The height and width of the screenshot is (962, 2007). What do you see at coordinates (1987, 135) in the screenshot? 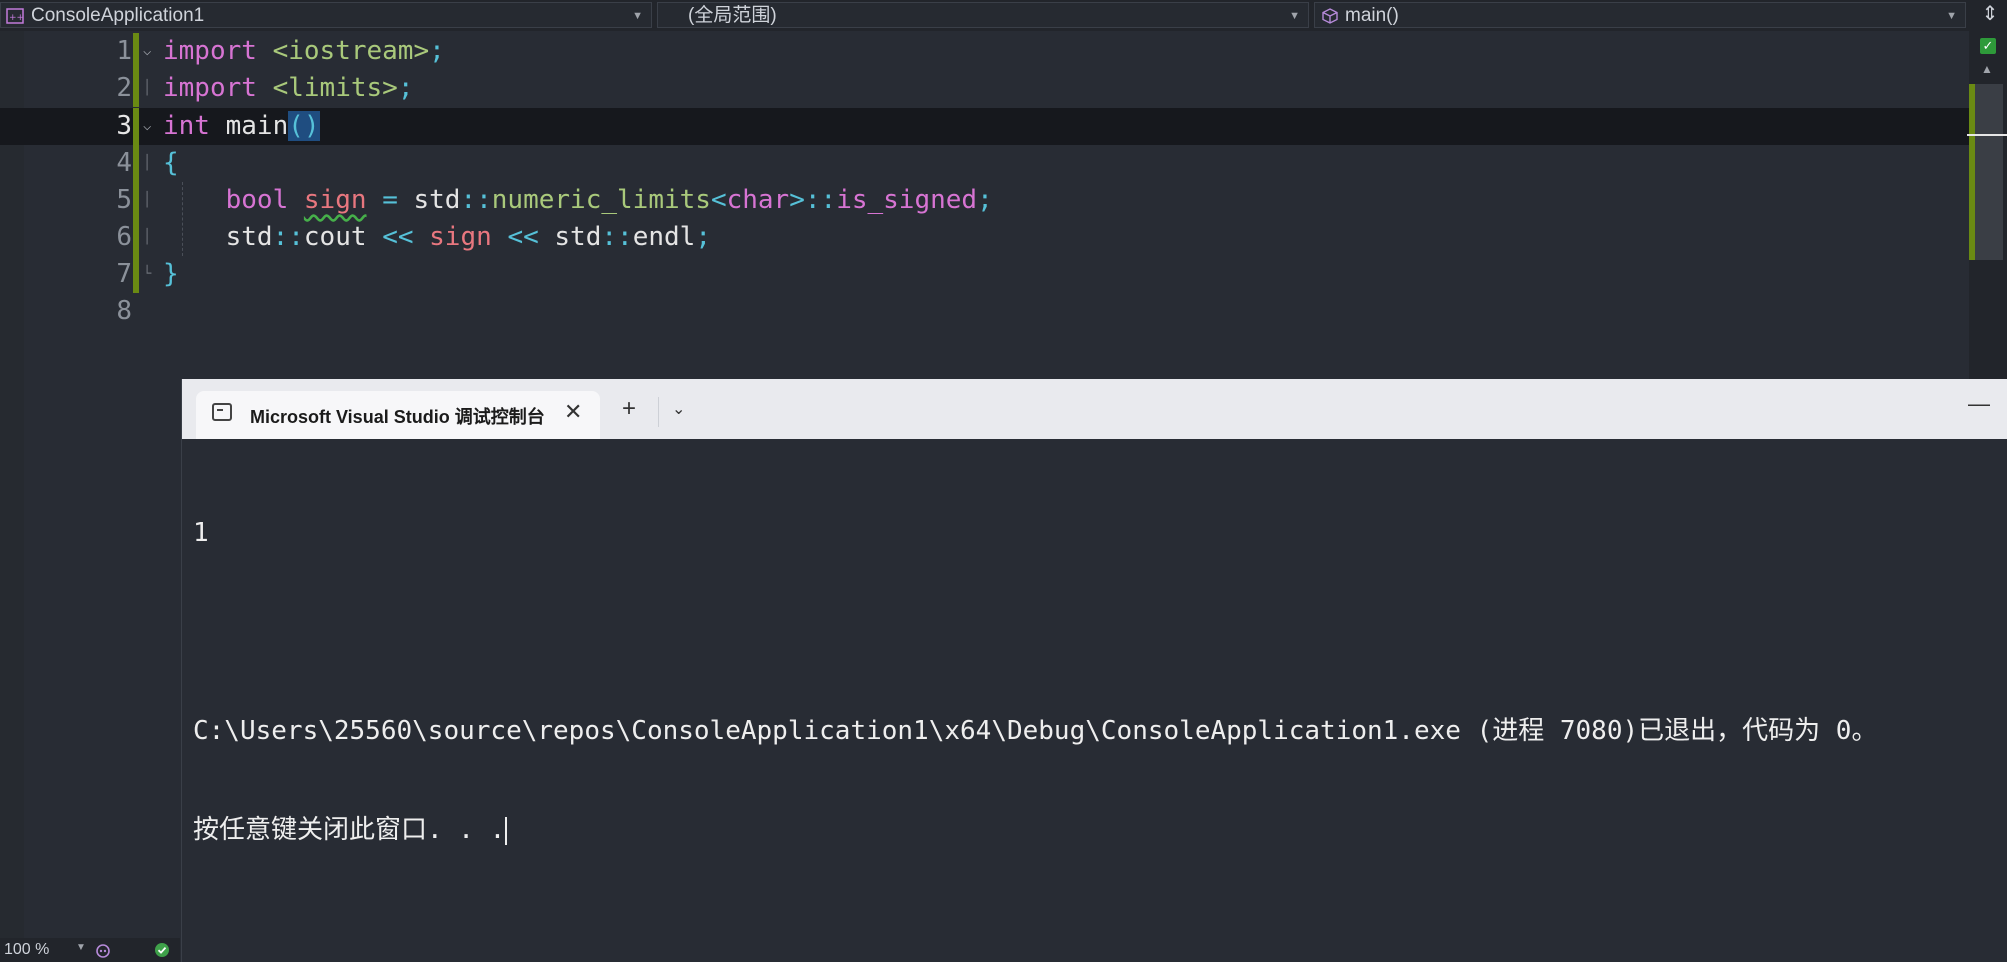
I see `caret-overview-marker` at bounding box center [1987, 135].